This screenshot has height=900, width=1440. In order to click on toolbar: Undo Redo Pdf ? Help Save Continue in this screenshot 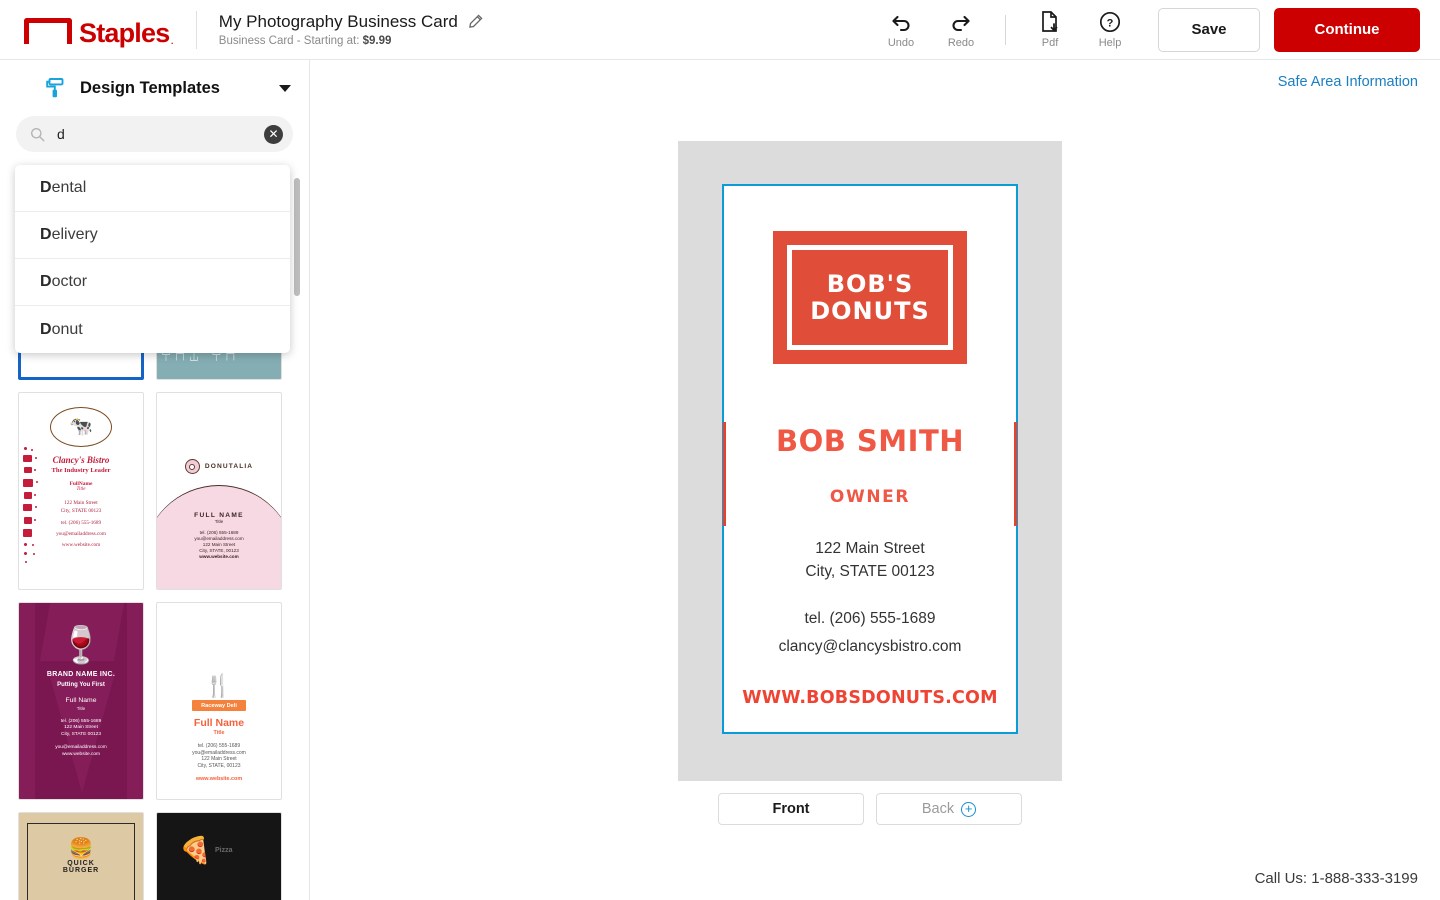, I will do `click(1155, 30)`.